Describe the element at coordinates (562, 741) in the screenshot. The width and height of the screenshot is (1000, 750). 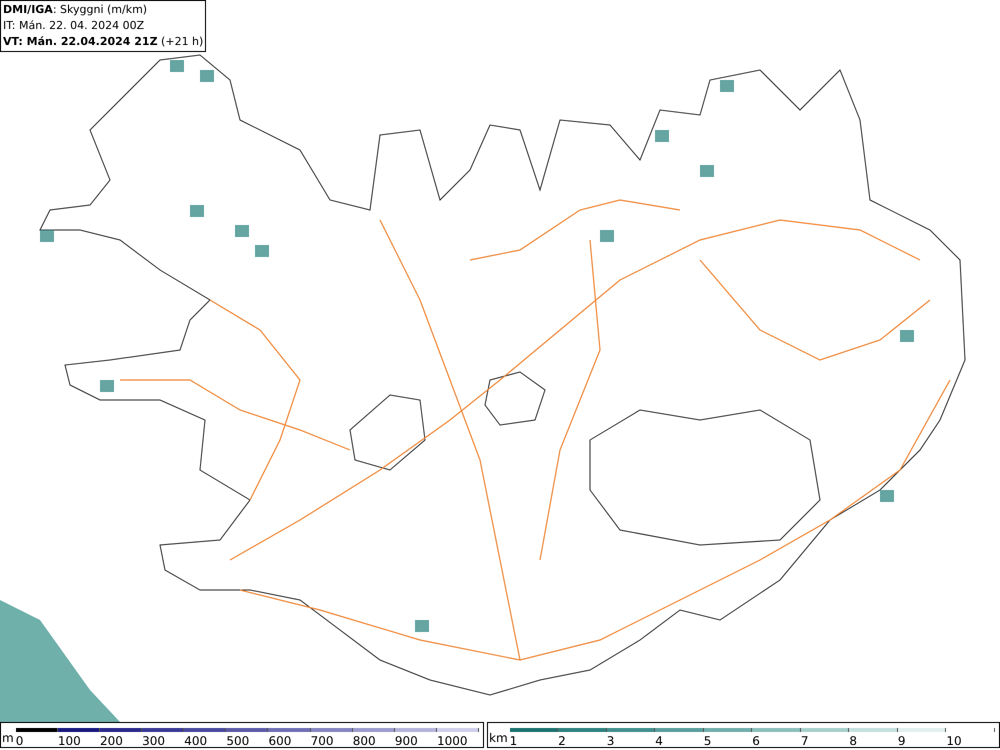
I see `scale-label: 2` at that location.